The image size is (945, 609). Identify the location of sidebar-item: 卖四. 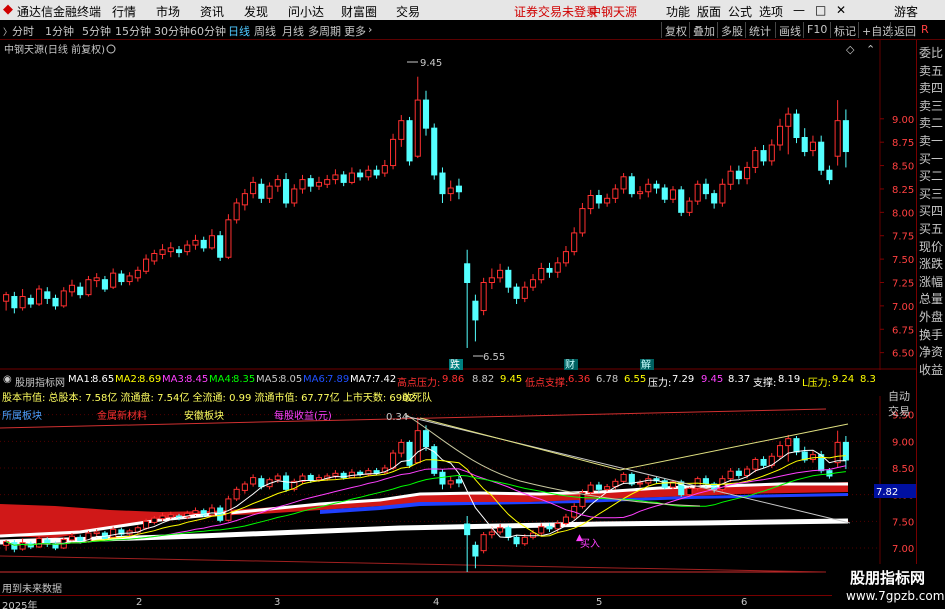
(931, 87).